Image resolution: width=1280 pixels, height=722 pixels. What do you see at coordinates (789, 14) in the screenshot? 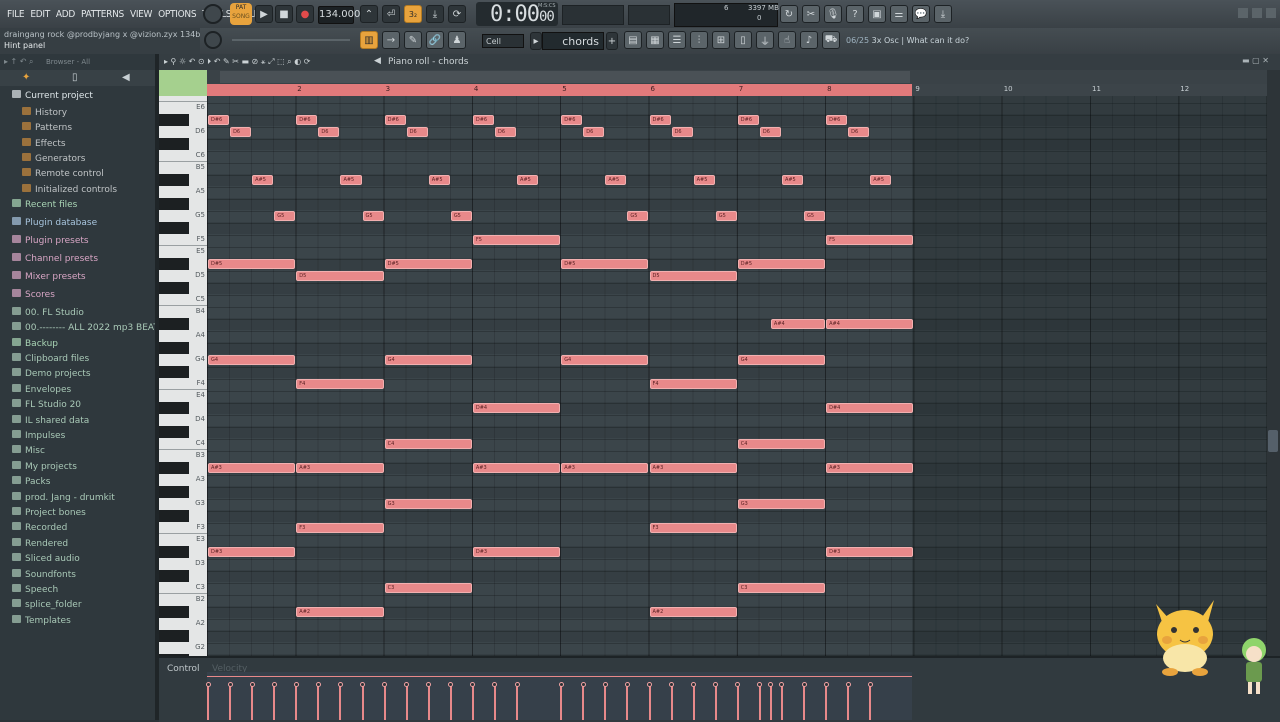
I see `refresh-icon: ↻` at bounding box center [789, 14].